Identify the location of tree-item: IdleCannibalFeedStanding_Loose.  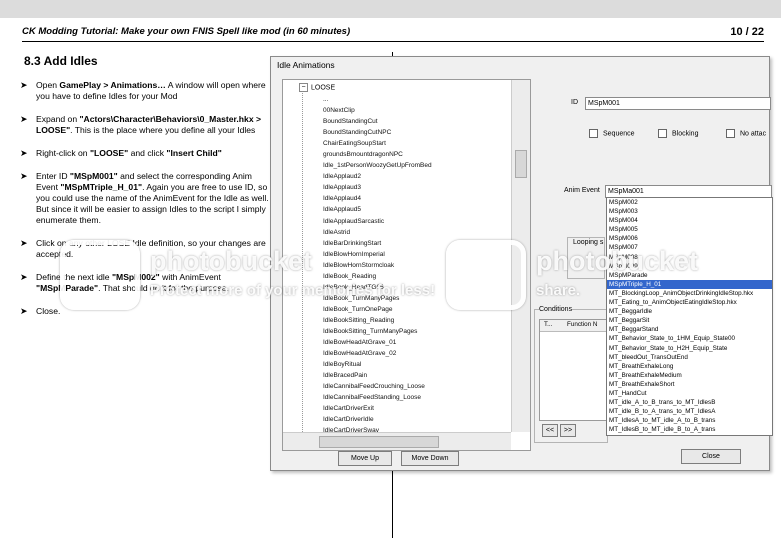
(377, 397).